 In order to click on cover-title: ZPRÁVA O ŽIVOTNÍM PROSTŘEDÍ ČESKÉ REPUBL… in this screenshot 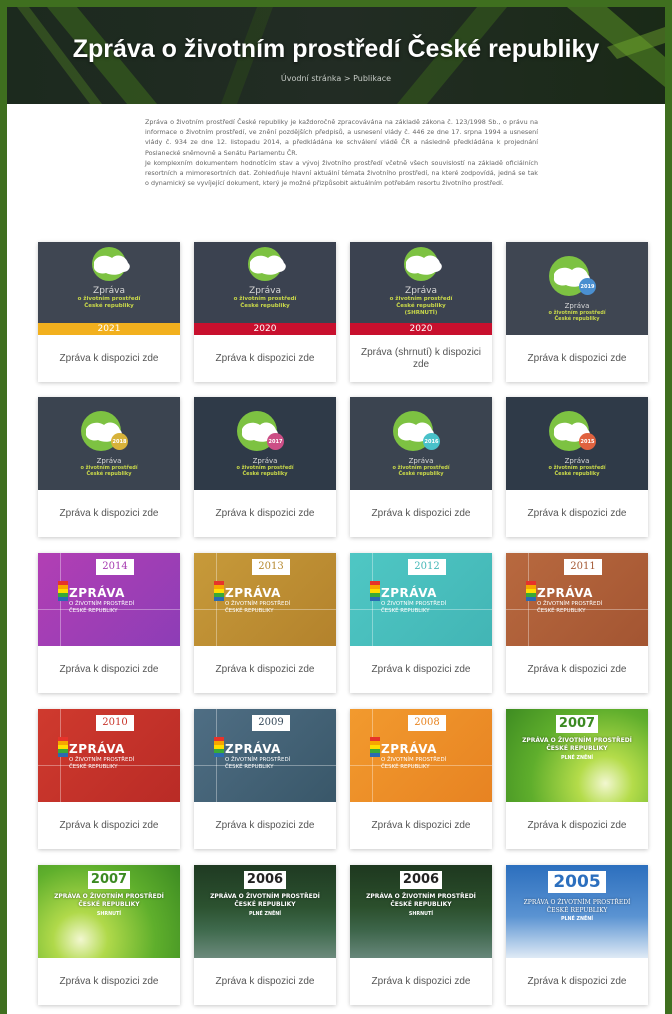, I will do `click(109, 900)`.